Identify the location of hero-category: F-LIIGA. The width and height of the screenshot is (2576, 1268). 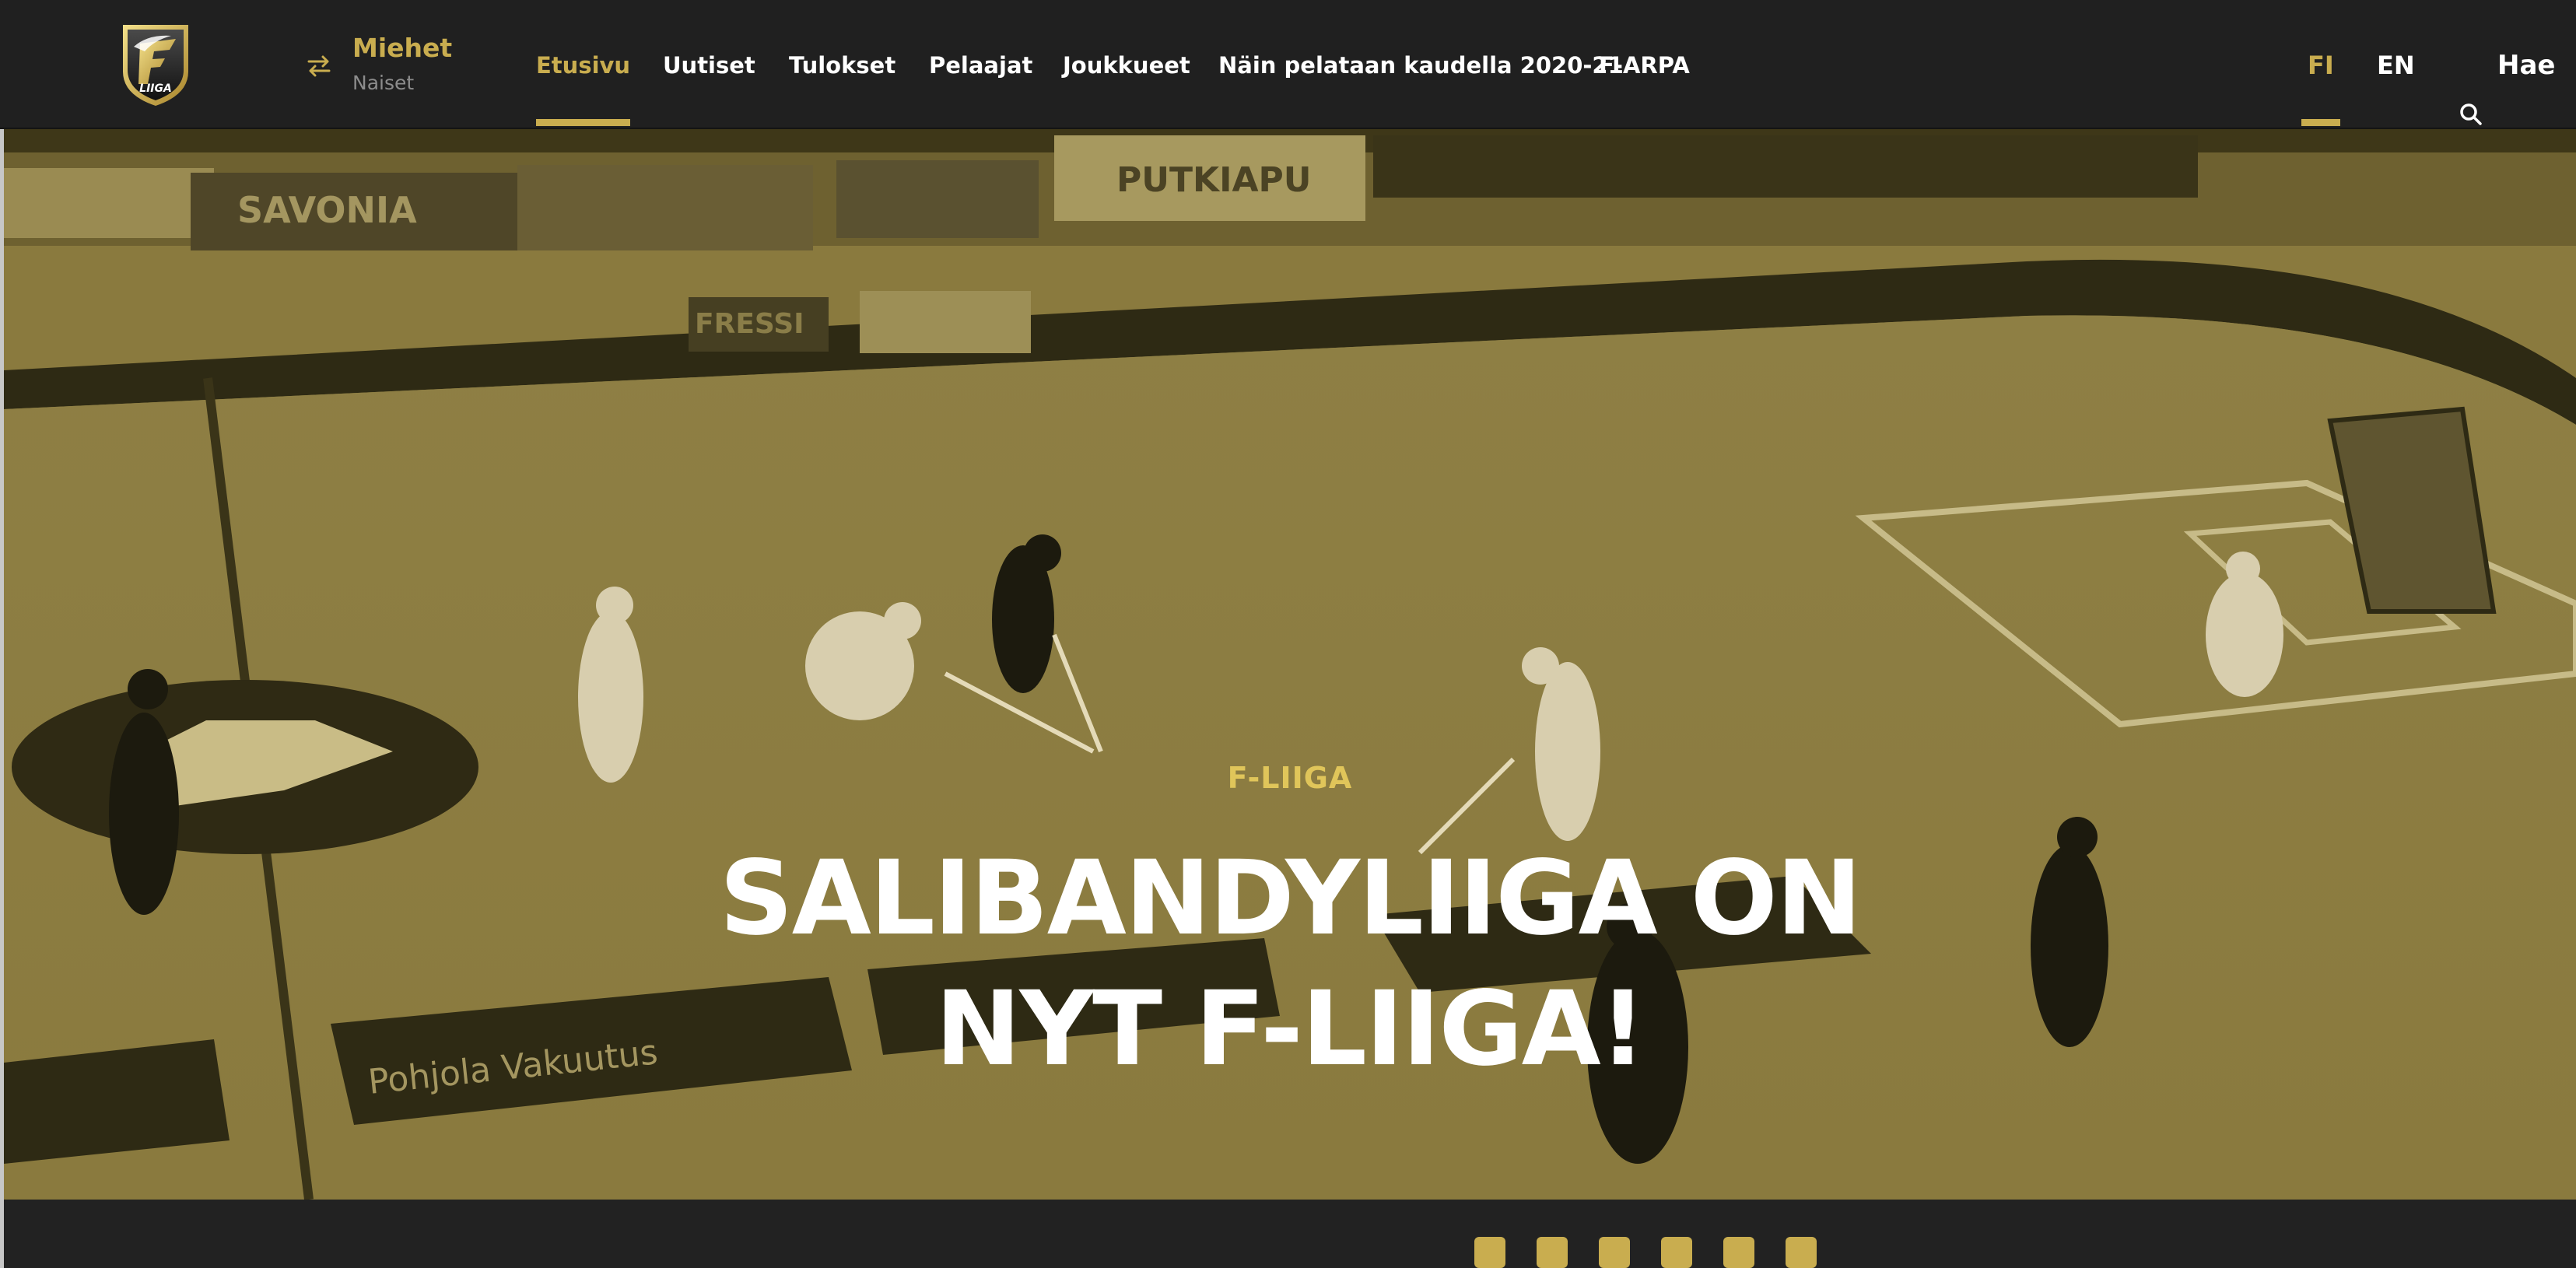
(1290, 778).